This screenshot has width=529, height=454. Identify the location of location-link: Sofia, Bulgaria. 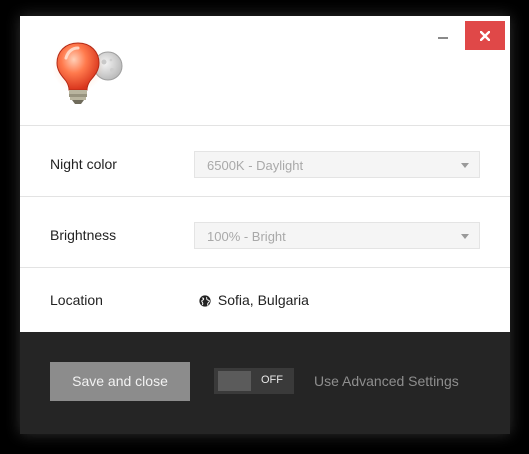
(254, 300).